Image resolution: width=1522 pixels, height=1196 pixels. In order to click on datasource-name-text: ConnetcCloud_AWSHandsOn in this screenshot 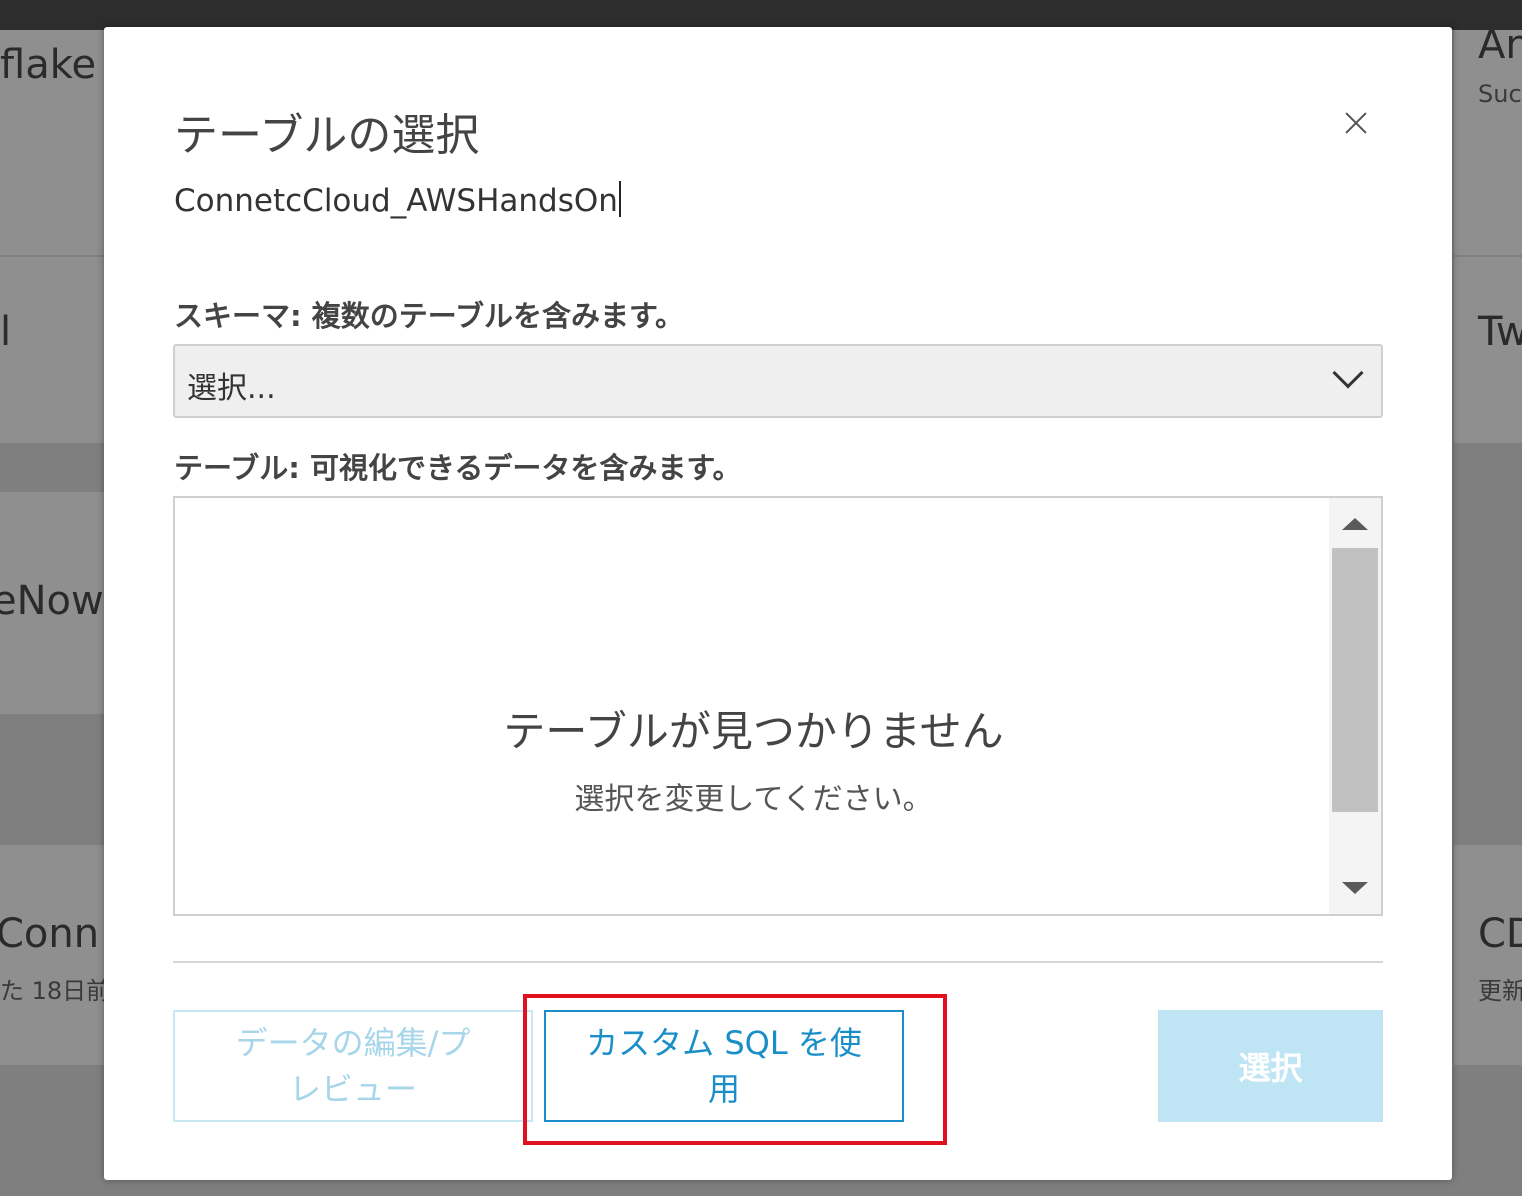, I will do `click(396, 201)`.